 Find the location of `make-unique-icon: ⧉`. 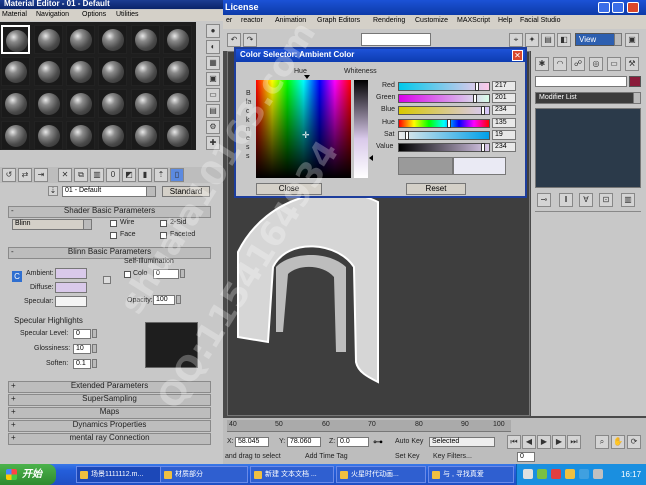

make-unique-icon: ⧉ is located at coordinates (81, 175).